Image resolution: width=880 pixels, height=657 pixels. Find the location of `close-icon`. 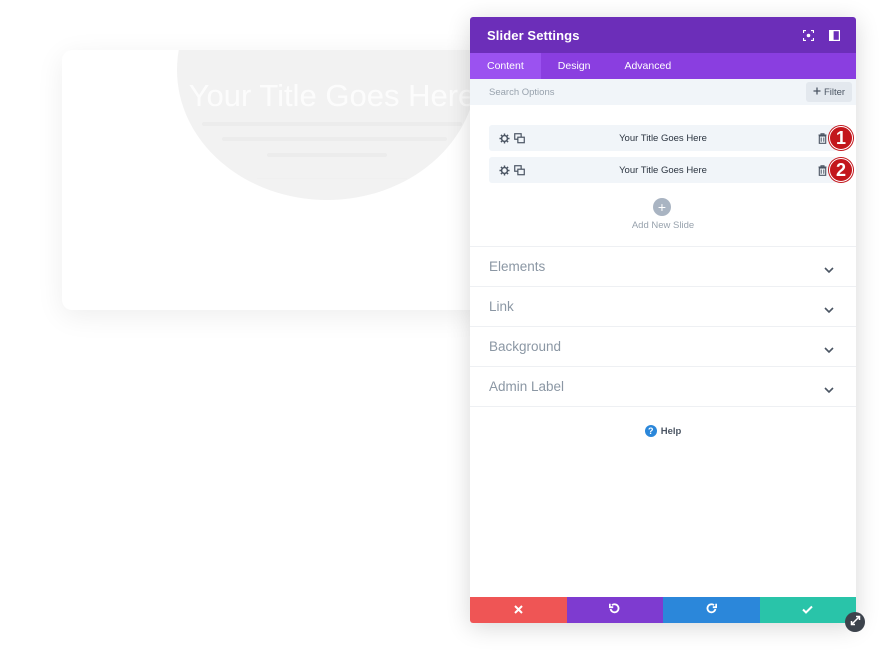

close-icon is located at coordinates (518, 610).